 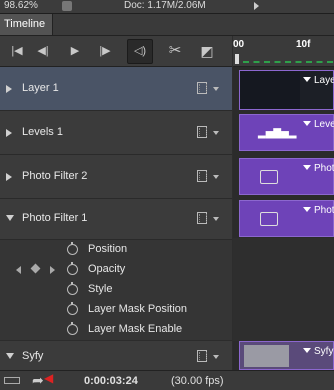 What do you see at coordinates (38, 380) in the screenshot?
I see `render-video-icon: ➦` at bounding box center [38, 380].